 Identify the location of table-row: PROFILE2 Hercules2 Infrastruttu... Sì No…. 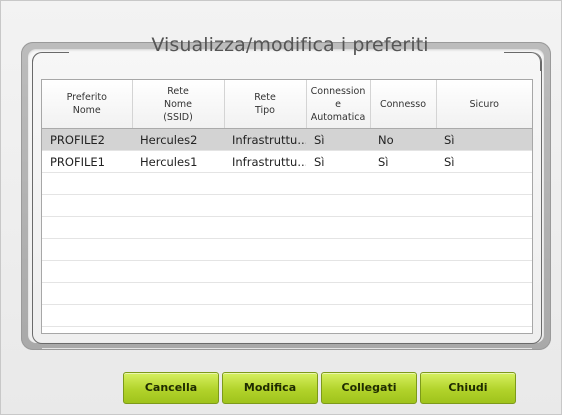
(287, 139).